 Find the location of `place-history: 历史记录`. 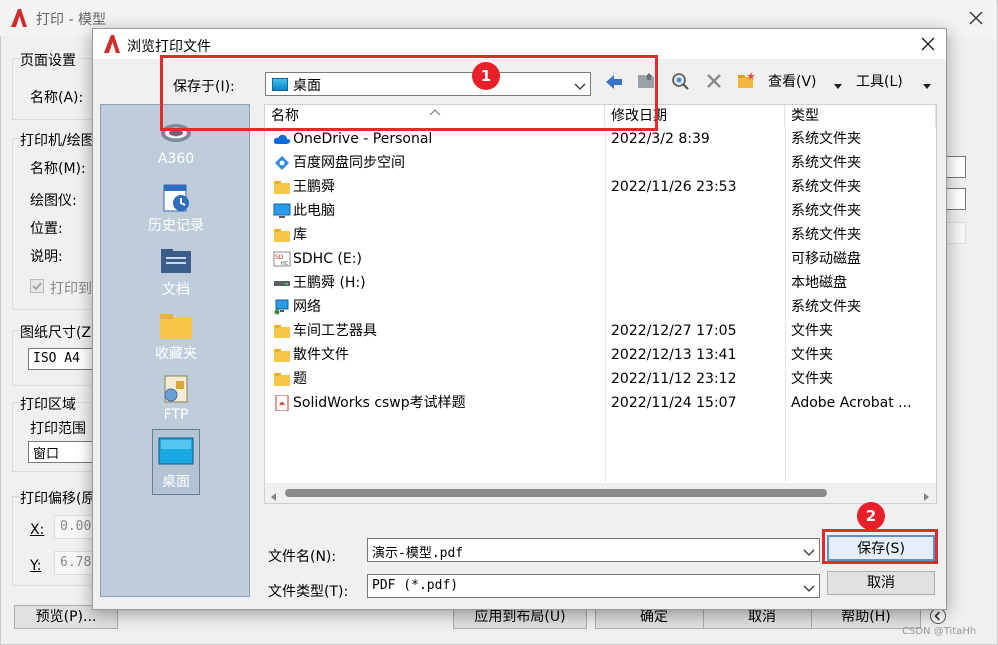

place-history: 历史记录 is located at coordinates (176, 207).